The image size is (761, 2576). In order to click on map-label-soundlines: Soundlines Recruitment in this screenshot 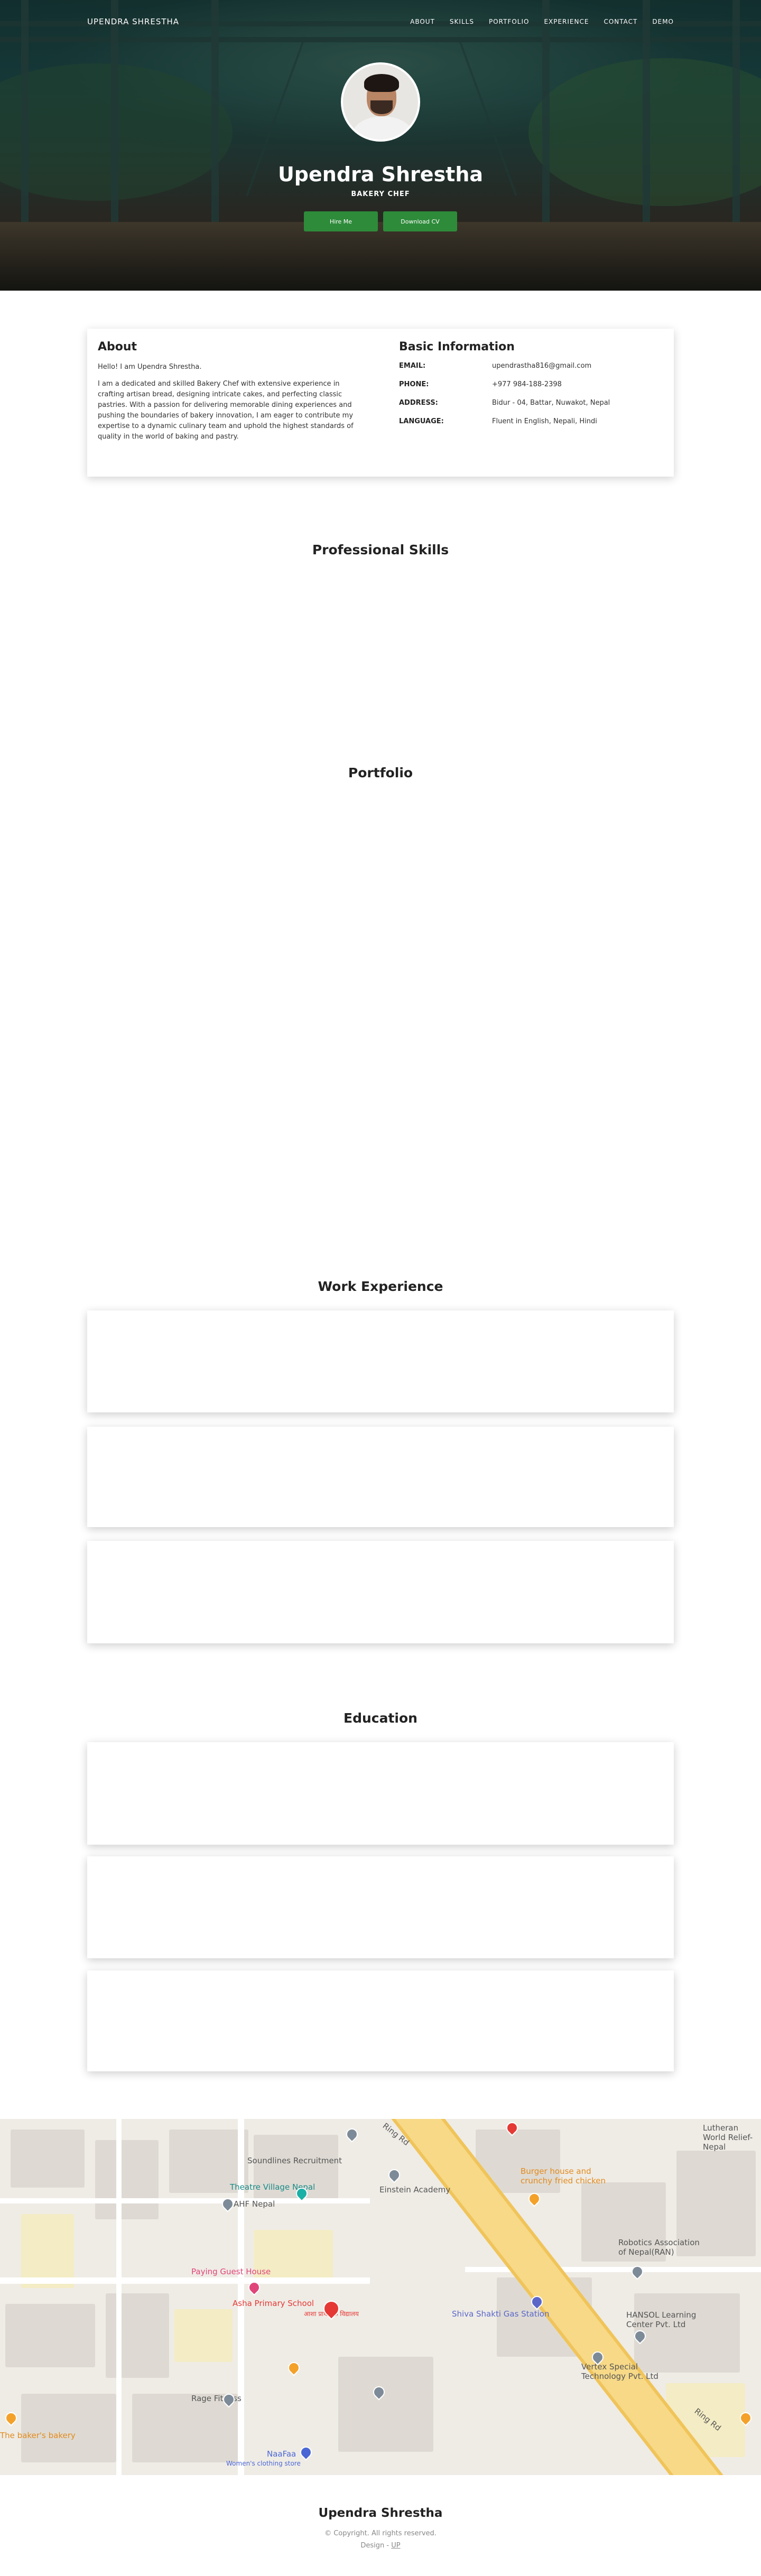, I will do `click(295, 2160)`.